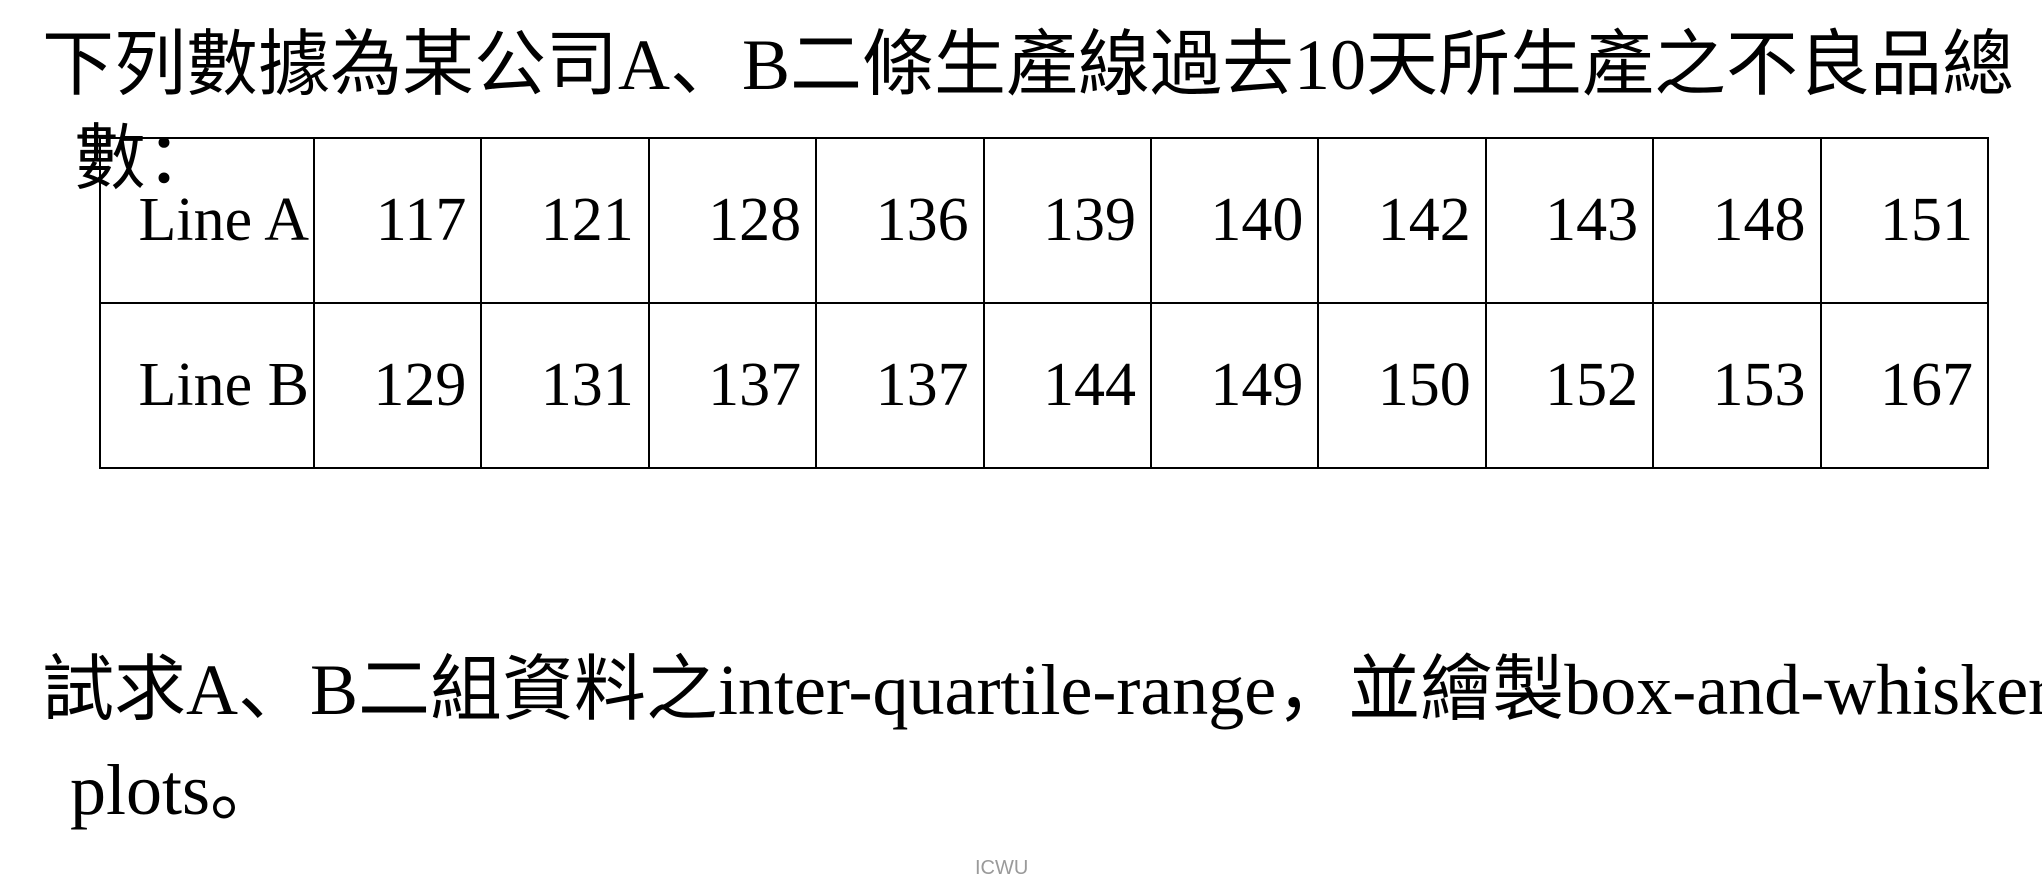 The width and height of the screenshot is (2042, 879). I want to click on watermark-text: ICWU, so click(1002, 868).